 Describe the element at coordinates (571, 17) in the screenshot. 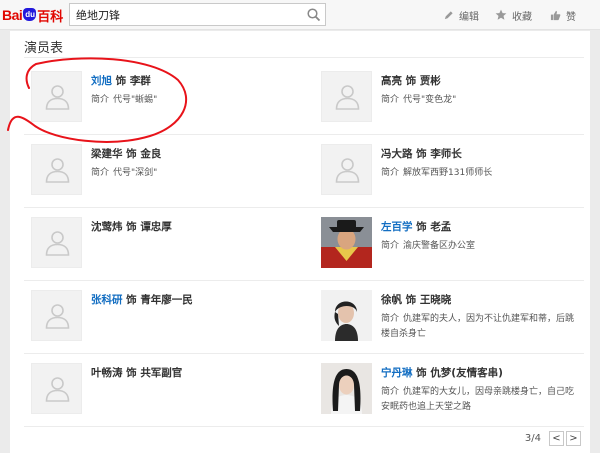

I see `like-label: 赞` at that location.